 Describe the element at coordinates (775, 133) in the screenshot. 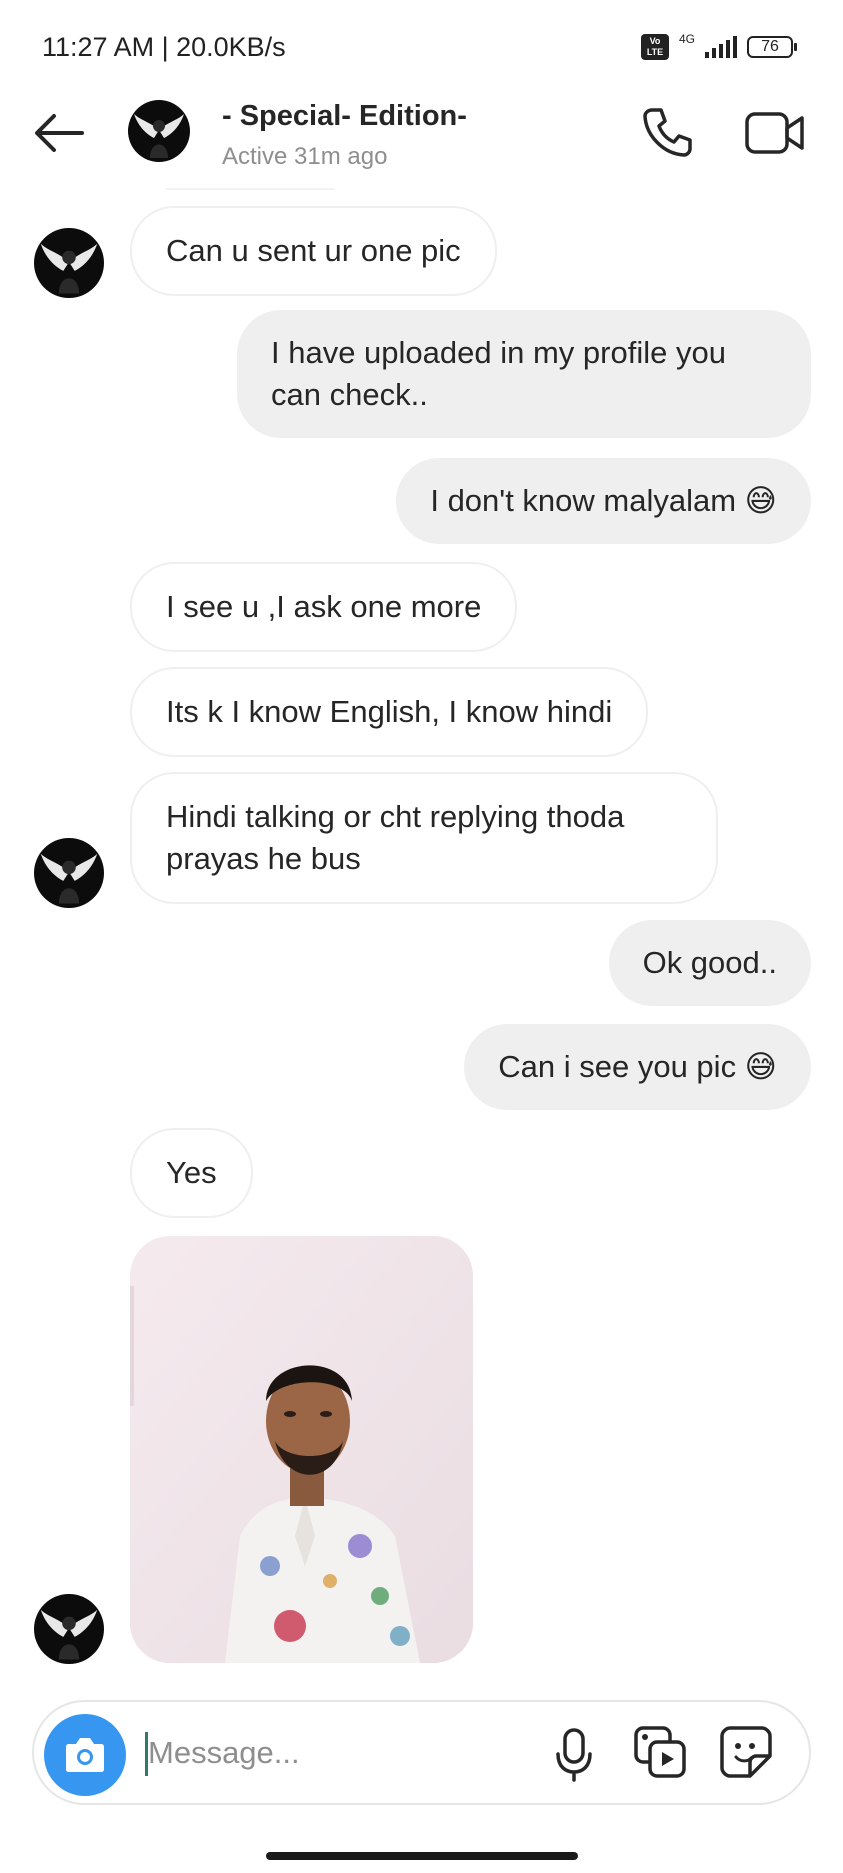

I see `video-camera-icon` at that location.